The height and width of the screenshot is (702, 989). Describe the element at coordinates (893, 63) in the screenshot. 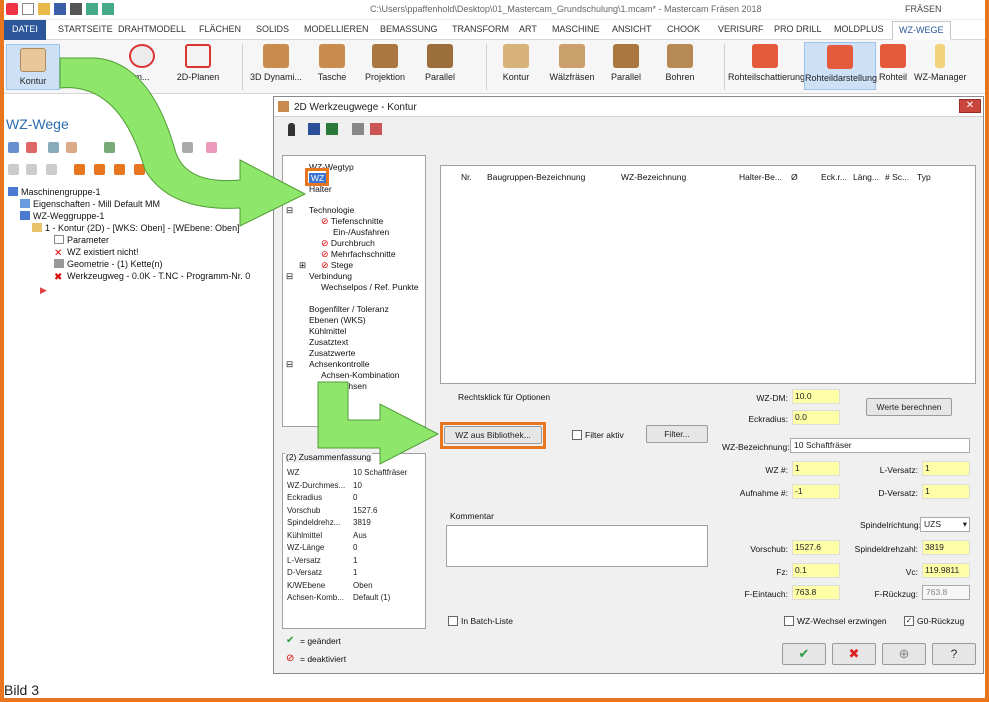

I see `rohteil-button: Rohteil` at that location.